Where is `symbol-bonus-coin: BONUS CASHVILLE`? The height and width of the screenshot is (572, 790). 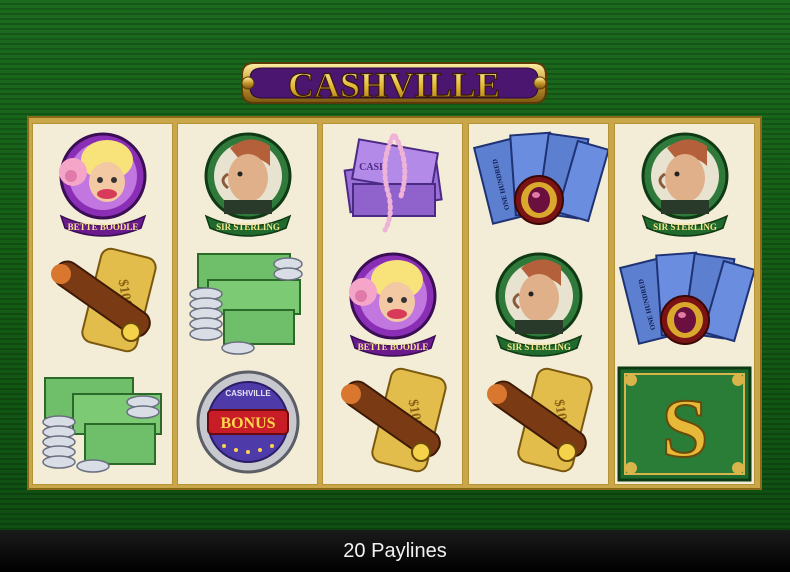
symbol-bonus-coin: BONUS CASHVILLE is located at coordinates (247, 424).